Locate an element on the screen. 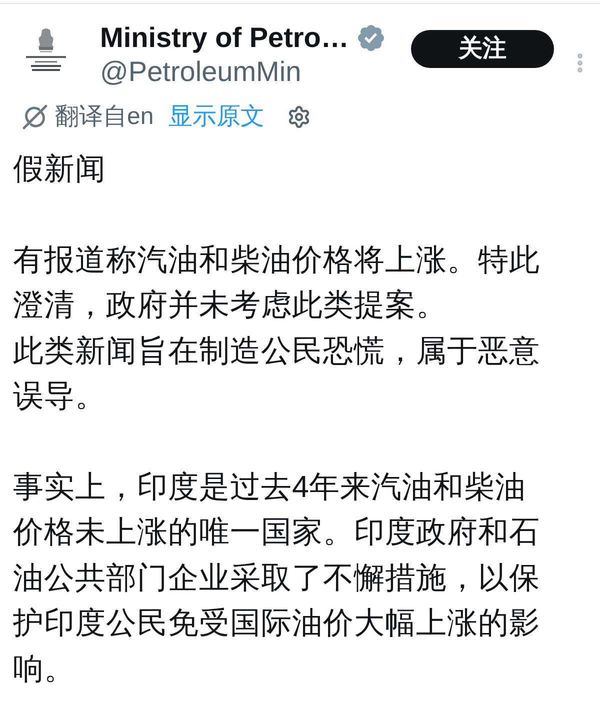 Image resolution: width=600 pixels, height=710 pixels. post-paragraph: 假新闻 is located at coordinates (59, 169).